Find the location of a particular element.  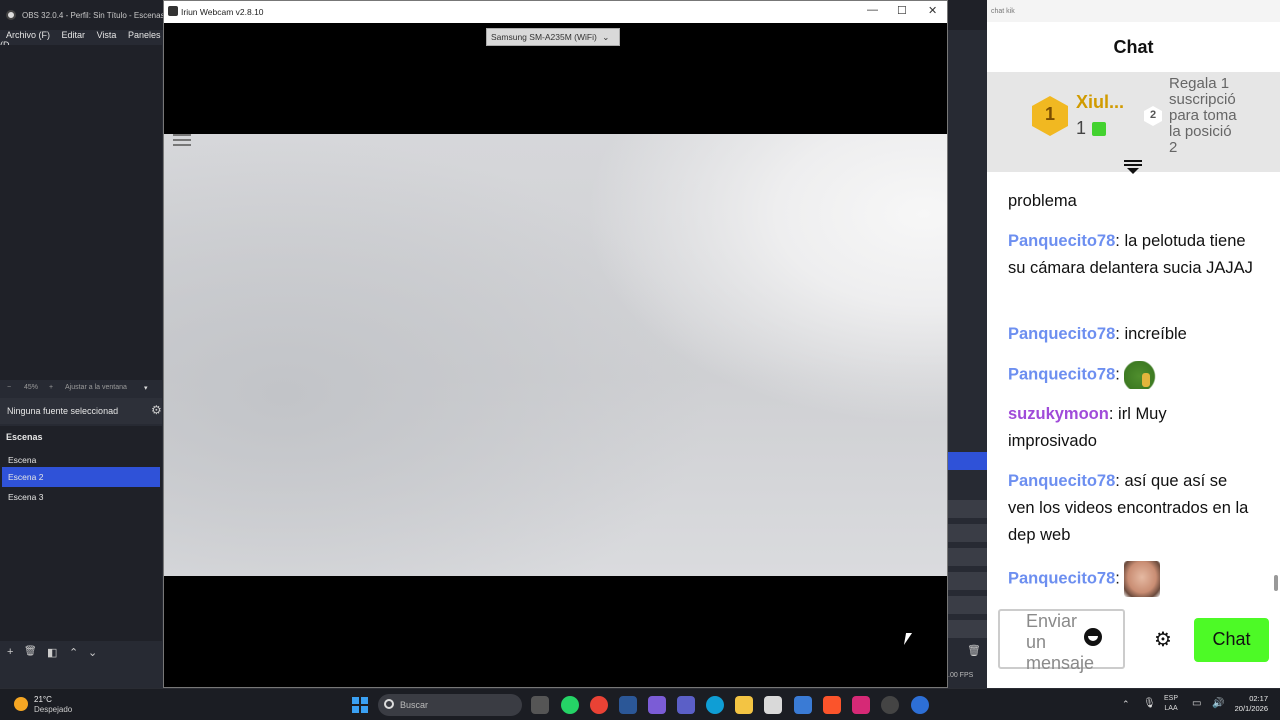

obs-menubar: Archivo (F) Editar Vista Paneles (D is located at coordinates (82, 40).